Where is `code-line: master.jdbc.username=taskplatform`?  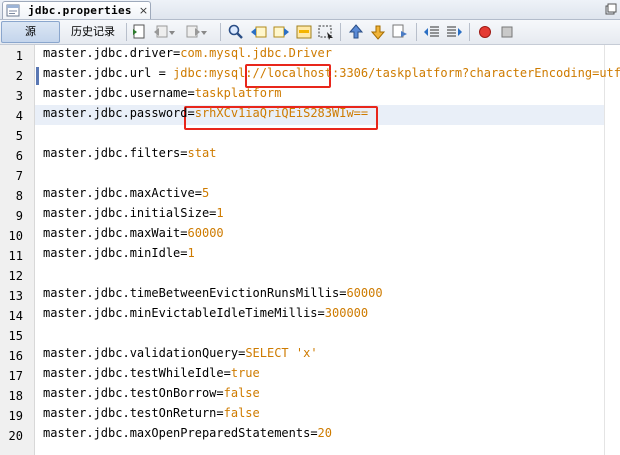 code-line: master.jdbc.username=taskplatform is located at coordinates (162, 96).